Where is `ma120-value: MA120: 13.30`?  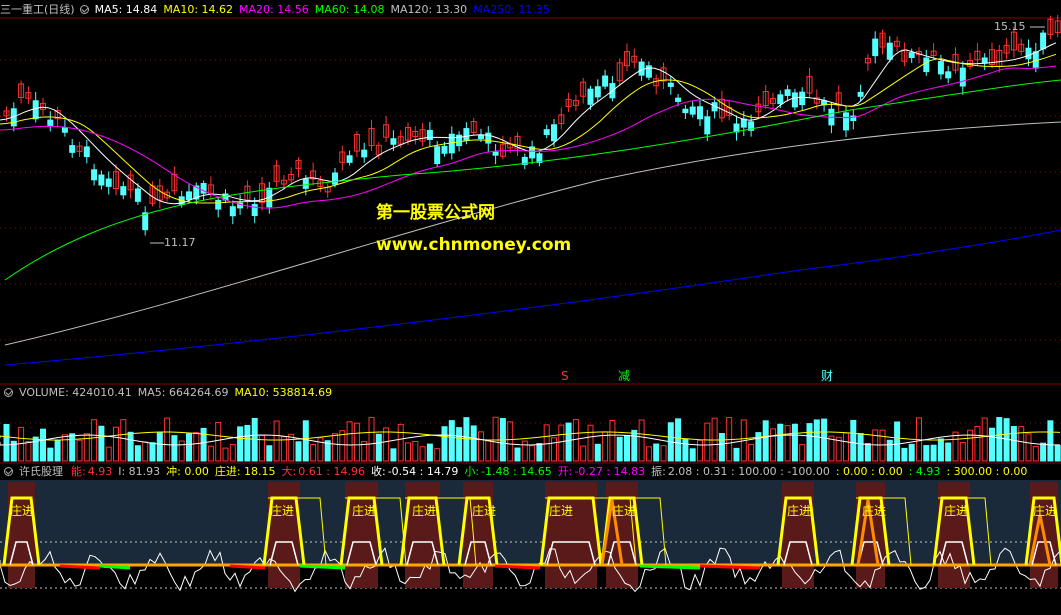
ma120-value: MA120: 13.30 is located at coordinates (429, 9).